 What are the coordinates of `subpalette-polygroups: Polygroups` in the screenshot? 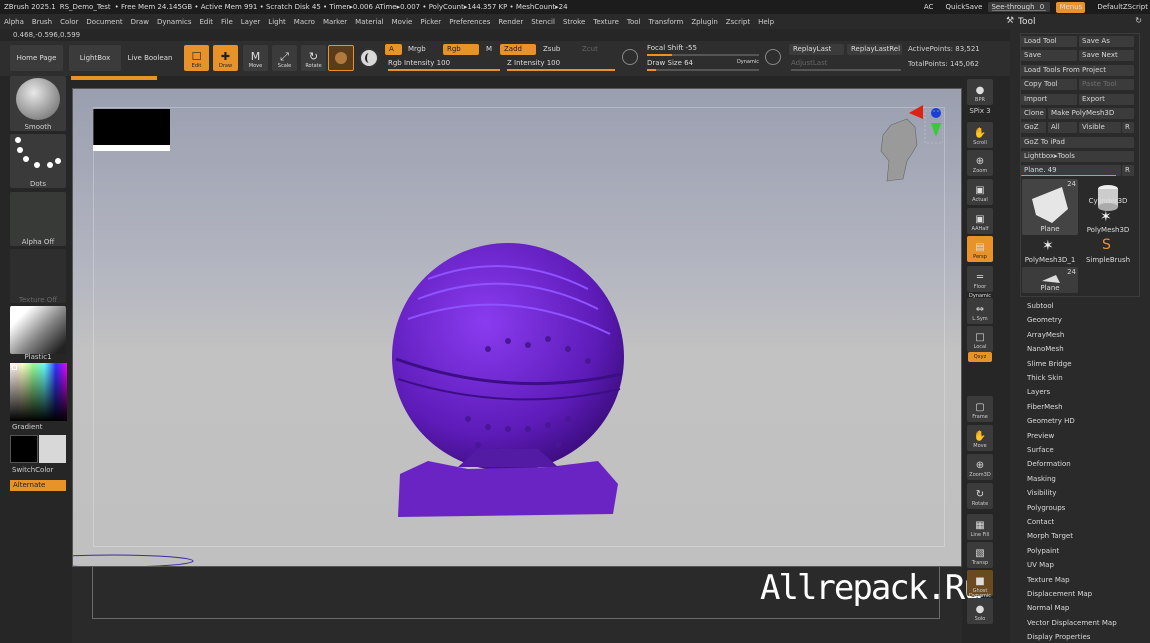 It's located at (1046, 508).